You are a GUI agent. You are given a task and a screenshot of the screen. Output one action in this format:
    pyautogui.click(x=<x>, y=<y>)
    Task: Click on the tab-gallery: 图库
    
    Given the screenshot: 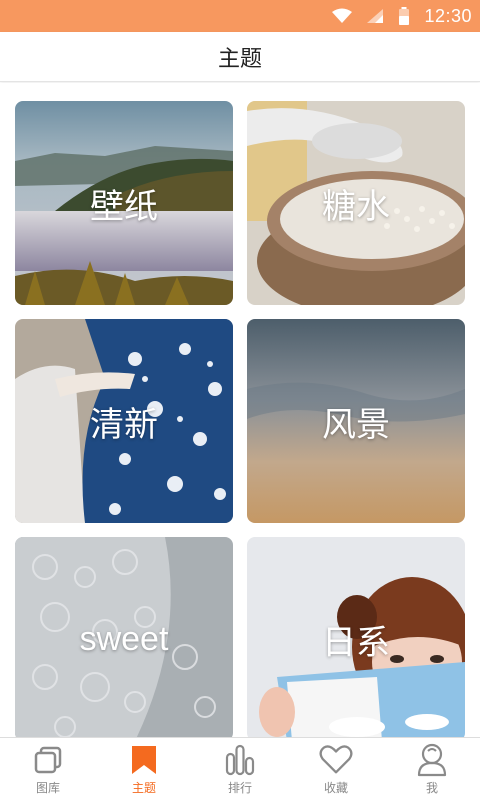 What is the action you would take?
    pyautogui.click(x=48, y=769)
    